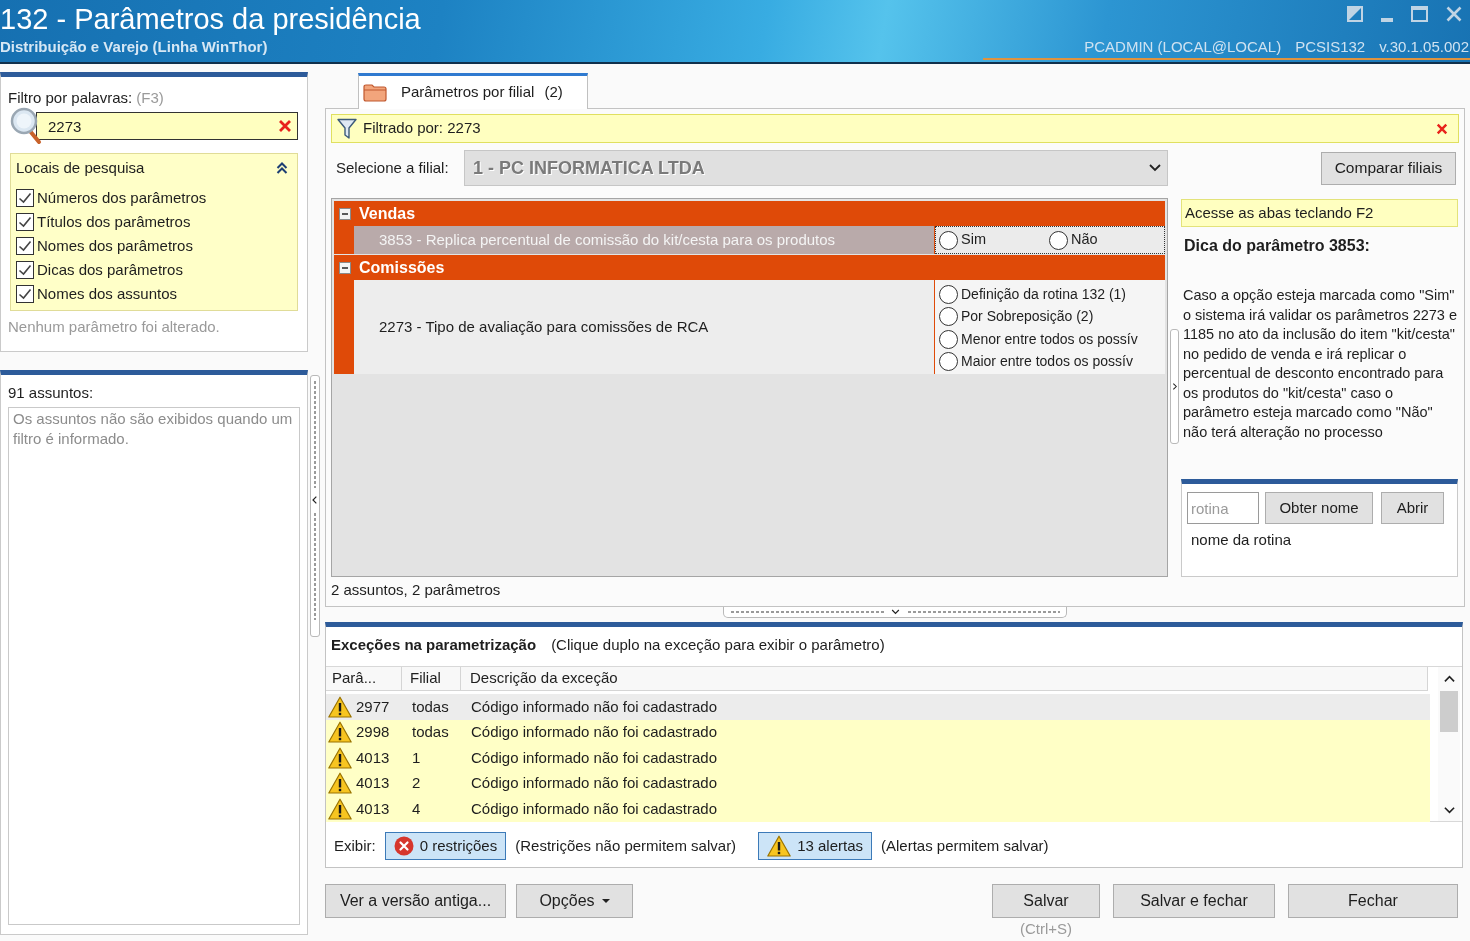  I want to click on footer-button: Salvar e fechar, so click(1194, 901).